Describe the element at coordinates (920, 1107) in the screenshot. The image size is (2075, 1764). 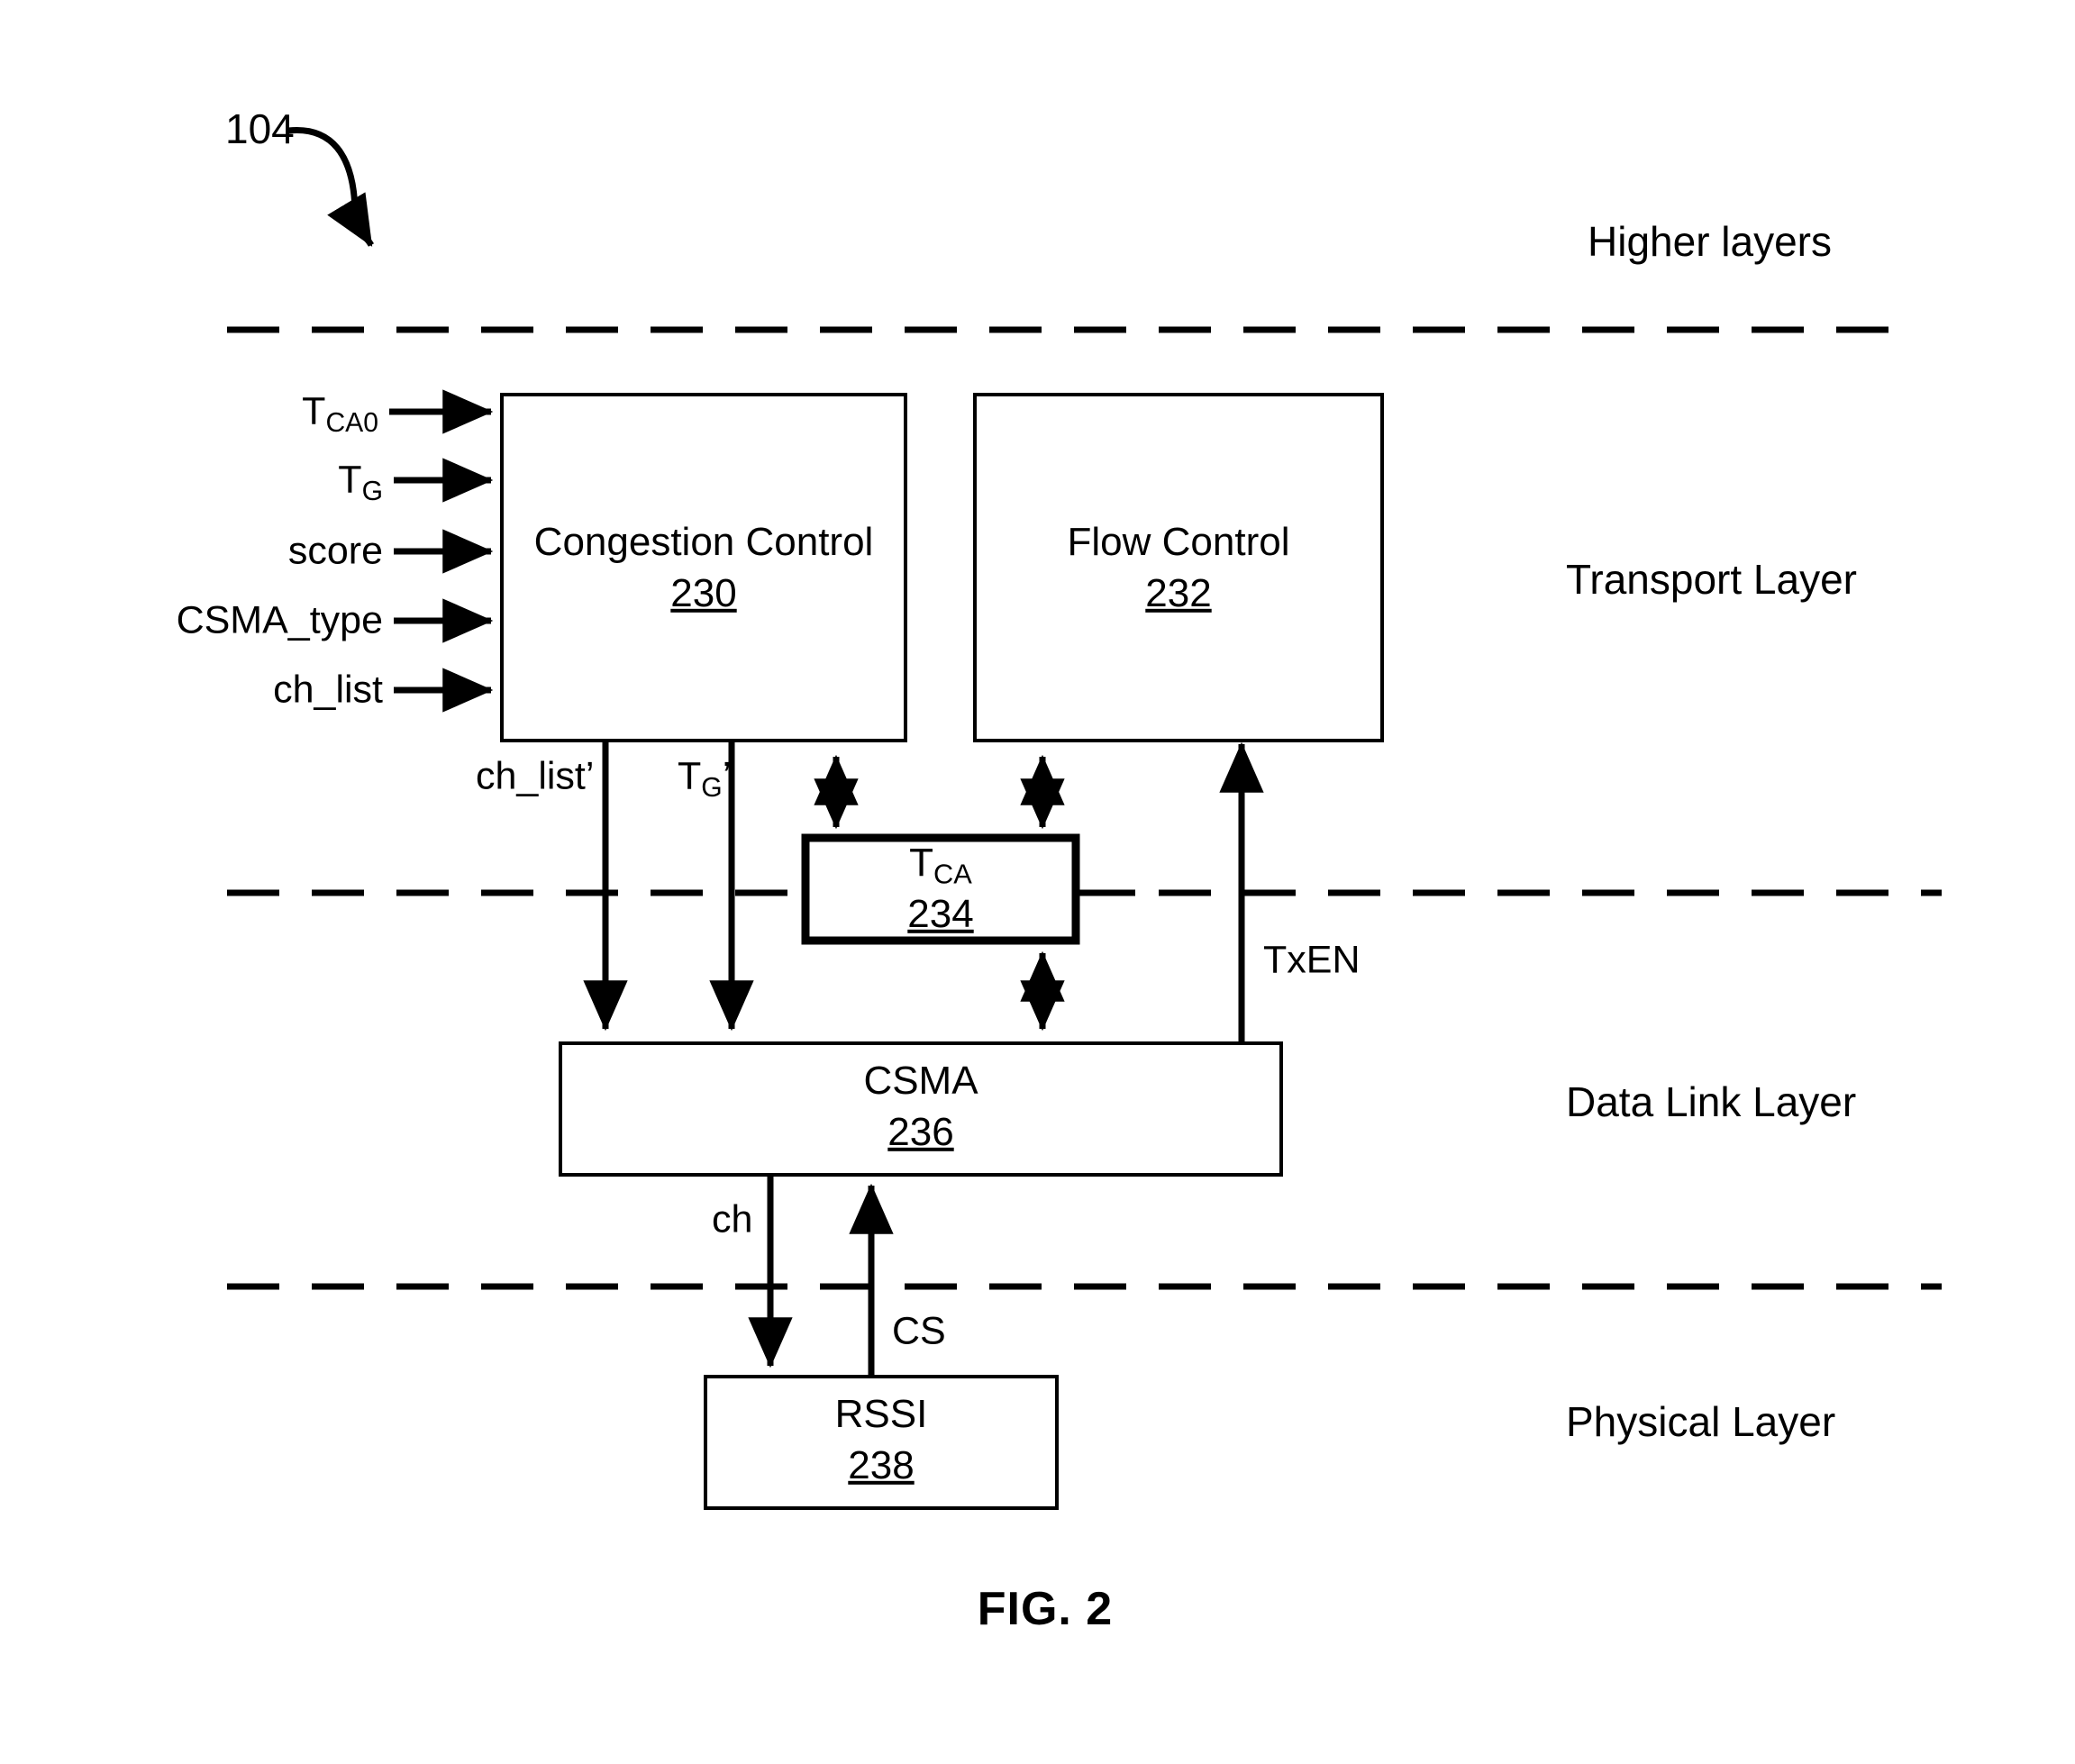
I see `block-label-csma: CSMA 236` at that location.